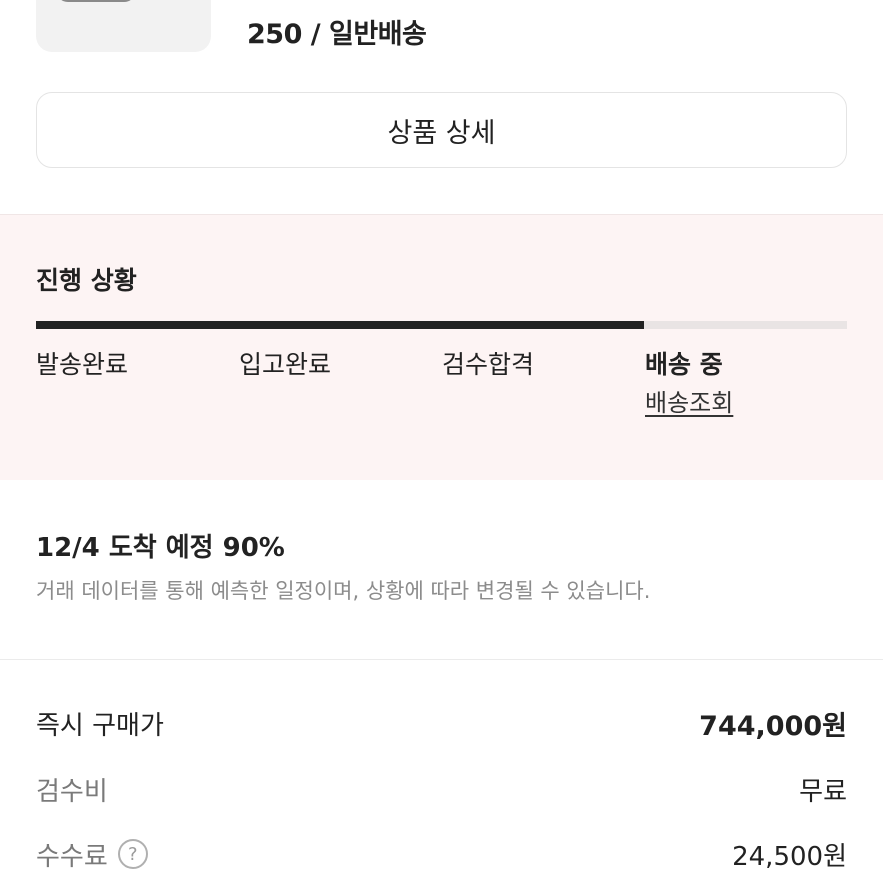 Image resolution: width=883 pixels, height=883 pixels. Describe the element at coordinates (123, 26) in the screenshot. I see `product-image` at that location.